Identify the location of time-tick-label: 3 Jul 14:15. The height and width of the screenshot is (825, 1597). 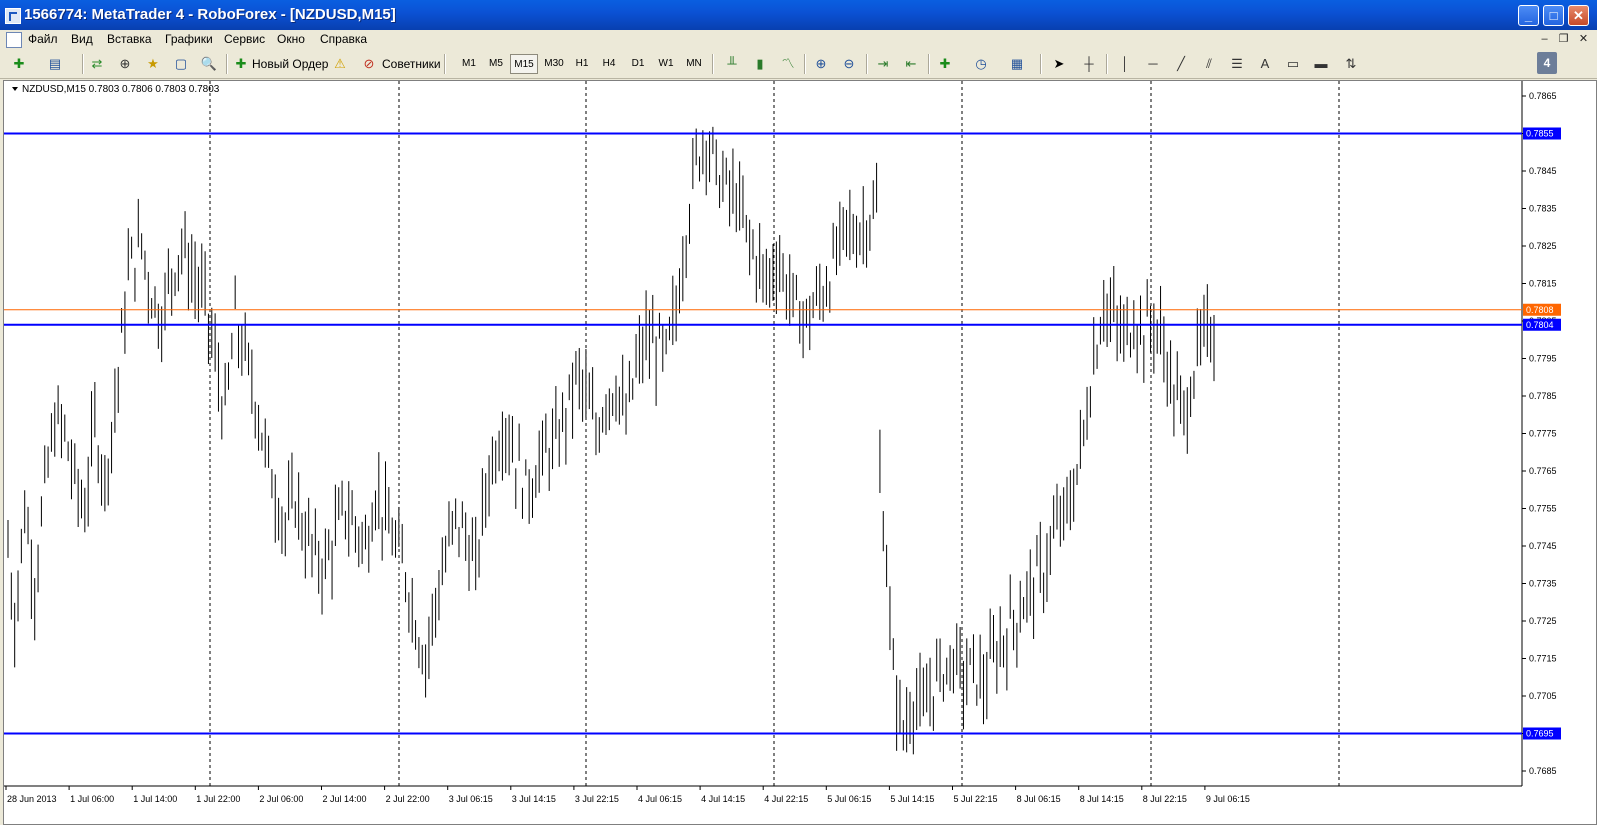
(534, 799).